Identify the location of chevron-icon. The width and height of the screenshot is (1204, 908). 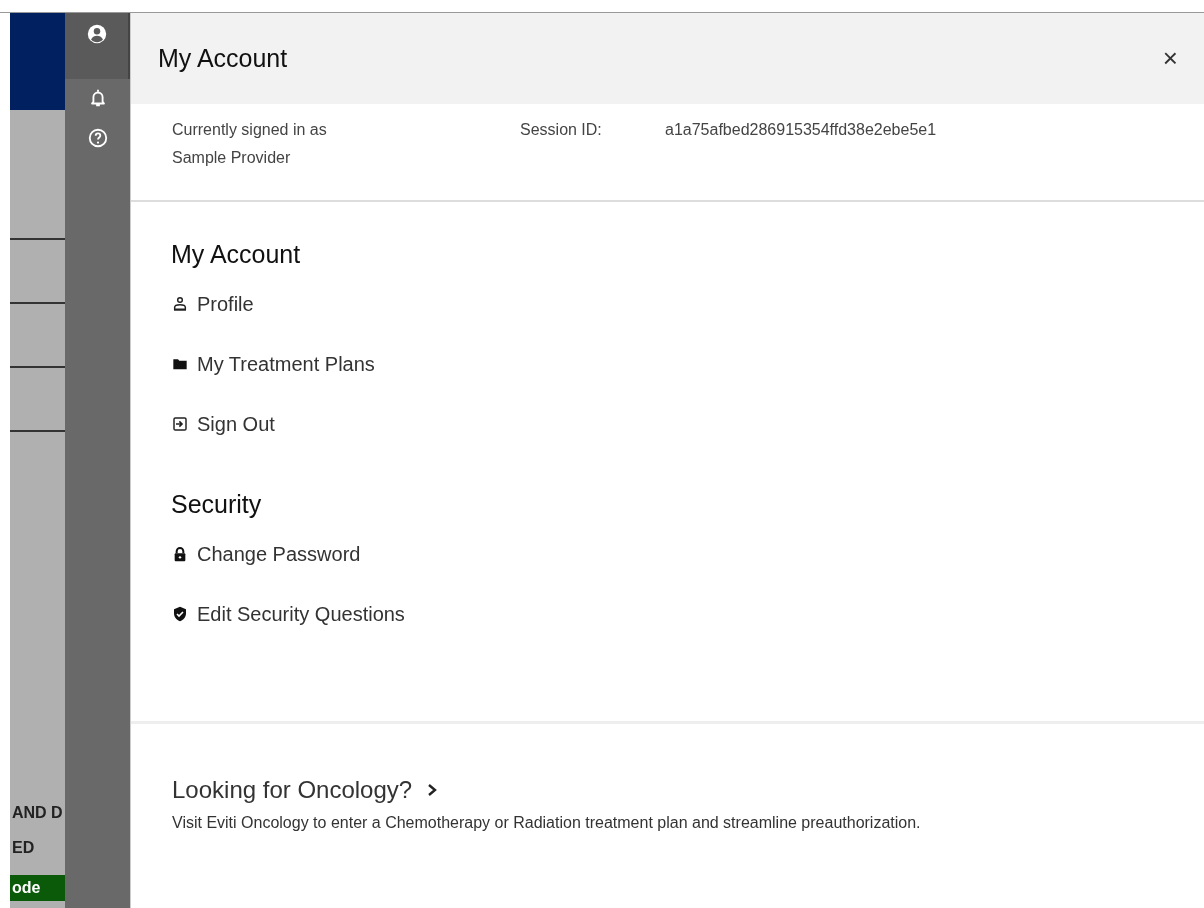
(432, 790).